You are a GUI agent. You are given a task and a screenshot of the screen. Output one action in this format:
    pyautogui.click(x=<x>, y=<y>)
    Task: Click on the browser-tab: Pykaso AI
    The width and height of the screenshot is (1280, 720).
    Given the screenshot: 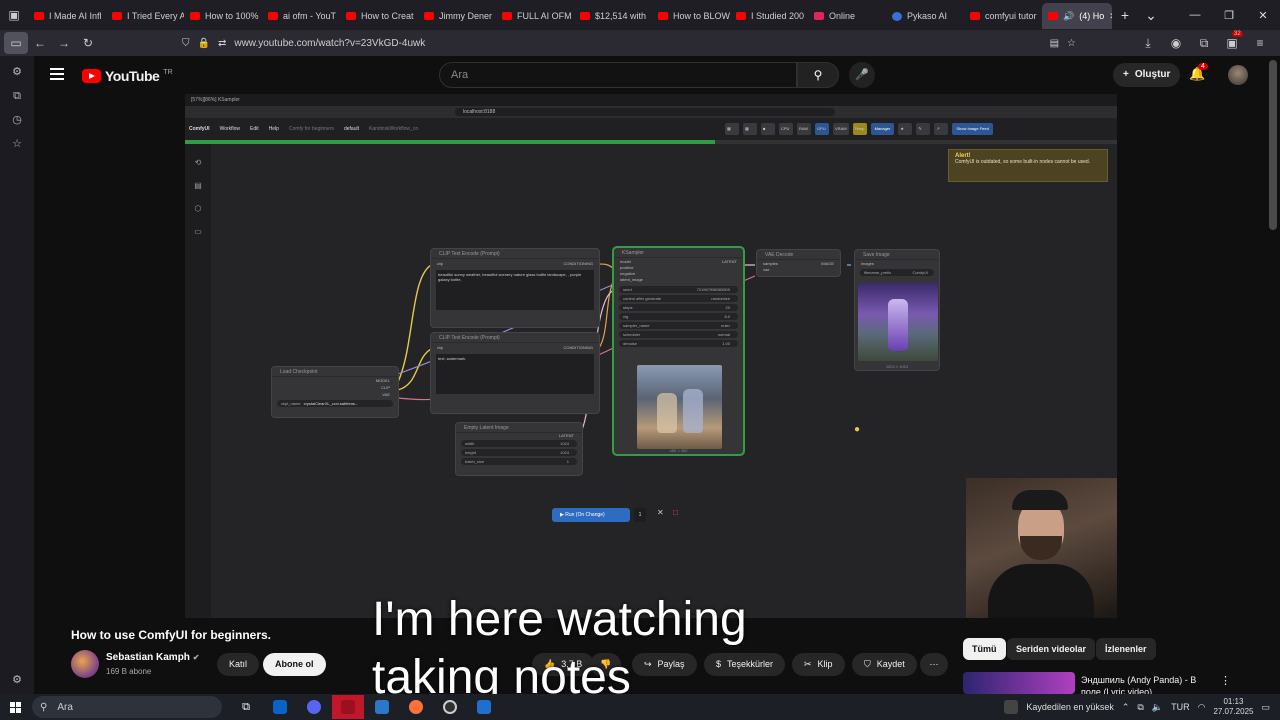 What is the action you would take?
    pyautogui.click(x=925, y=16)
    